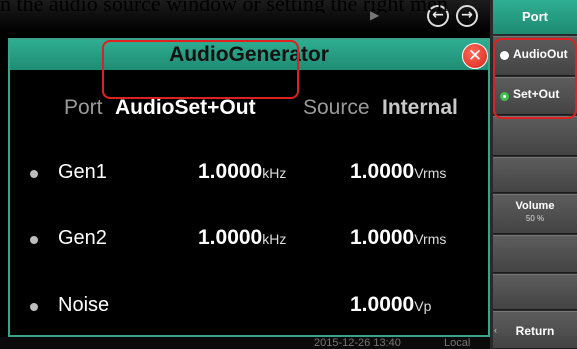 The image size is (577, 349). I want to click on port-label: Port, so click(83, 107).